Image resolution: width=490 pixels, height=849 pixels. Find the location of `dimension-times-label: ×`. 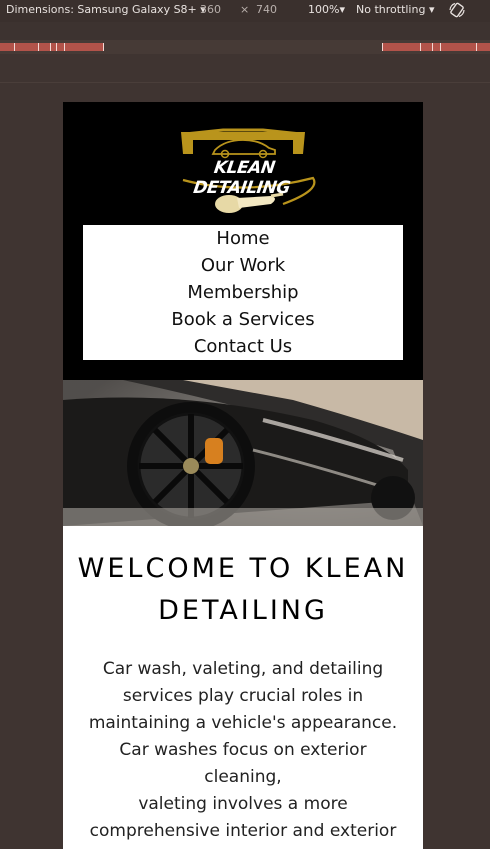

dimension-times-label: × is located at coordinates (245, 9).